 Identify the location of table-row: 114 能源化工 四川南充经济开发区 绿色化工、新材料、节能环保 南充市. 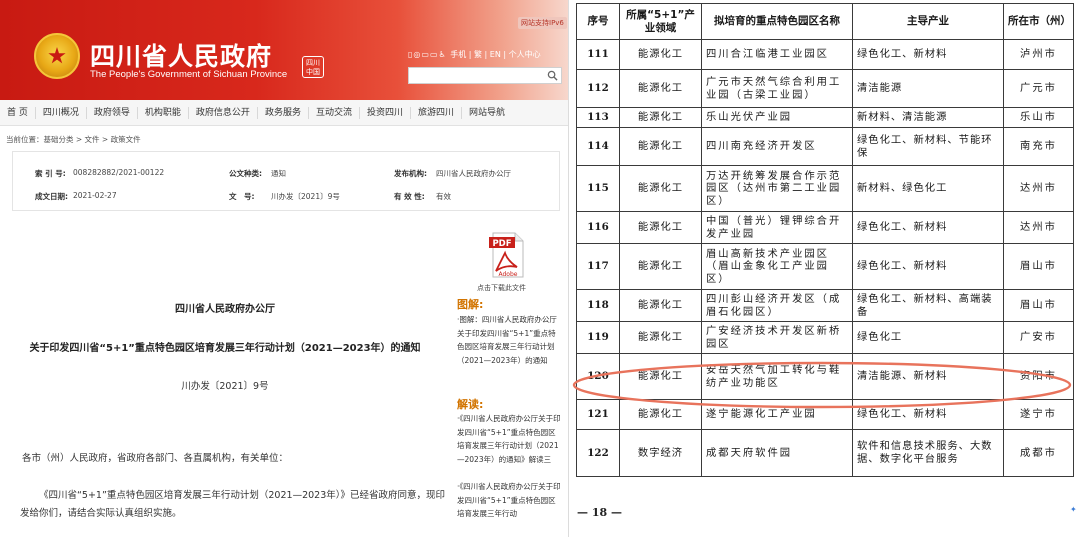
(825, 146).